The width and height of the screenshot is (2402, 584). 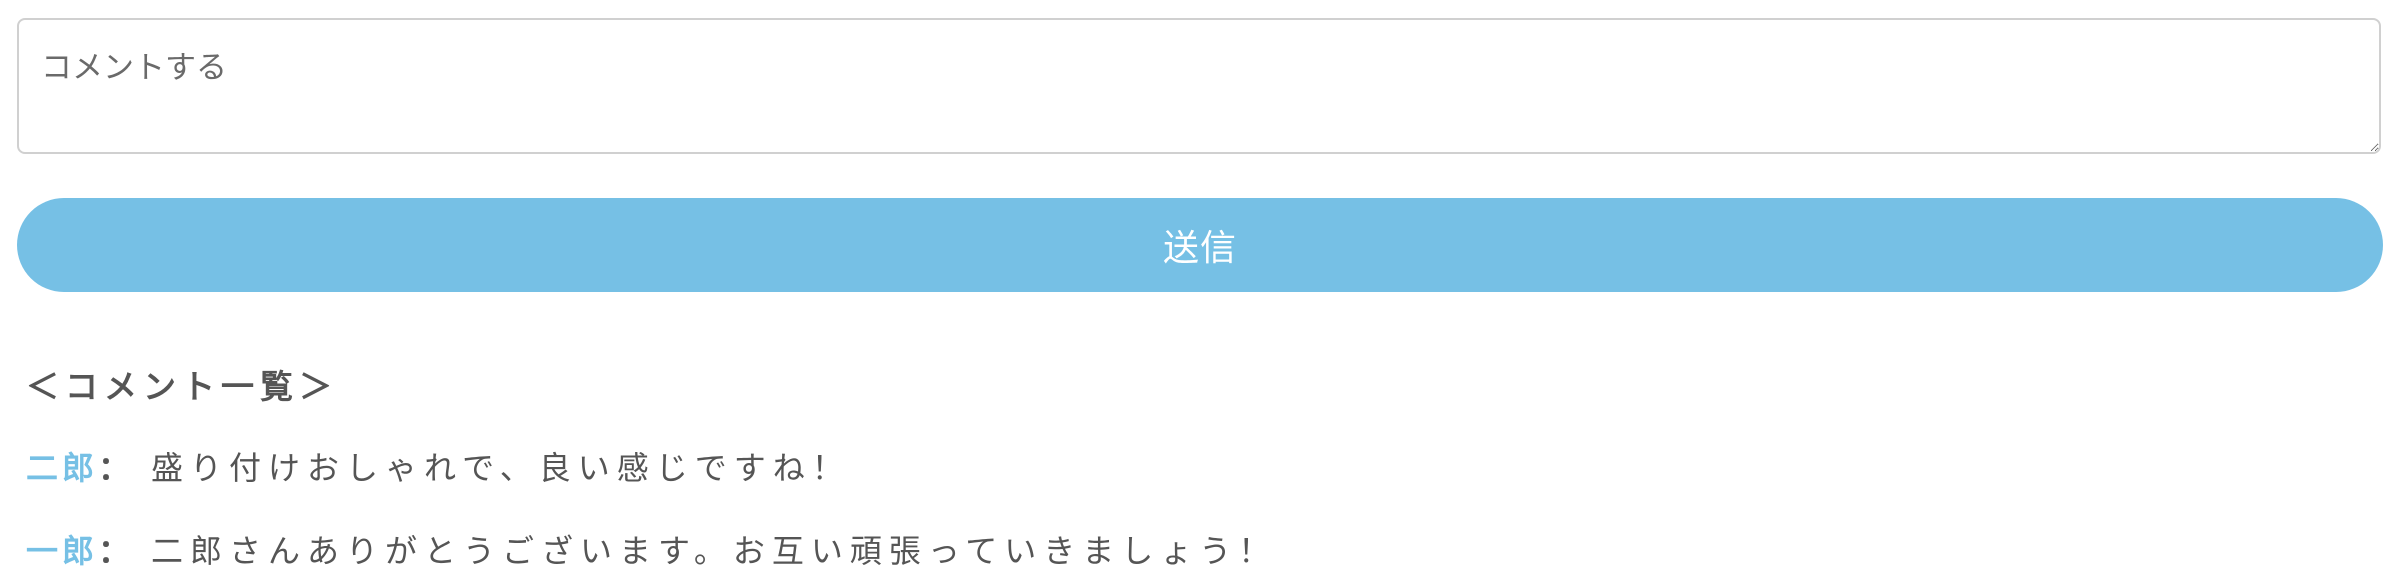 I want to click on comment-text: 盛り付けおしゃれで、良い感じですね！, so click(x=501, y=468).